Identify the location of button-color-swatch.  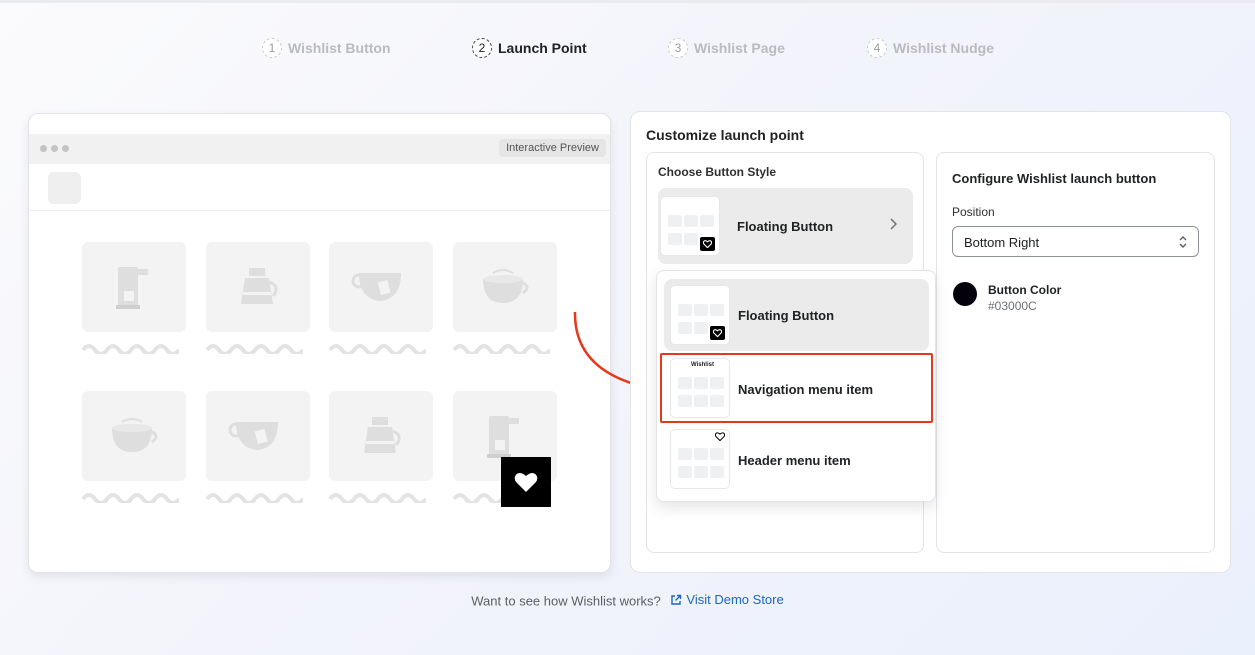
(965, 294).